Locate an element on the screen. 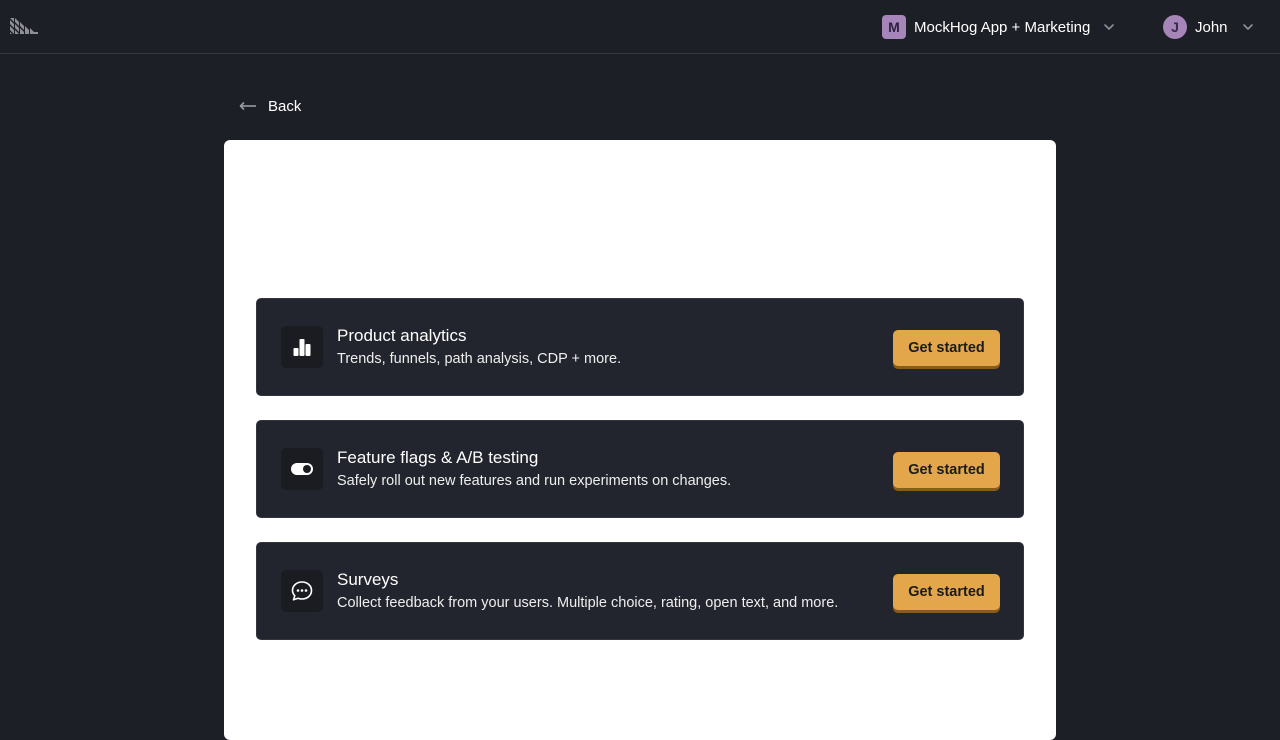  project-switcher: M MockHog App + Marketing is located at coordinates (999, 27).